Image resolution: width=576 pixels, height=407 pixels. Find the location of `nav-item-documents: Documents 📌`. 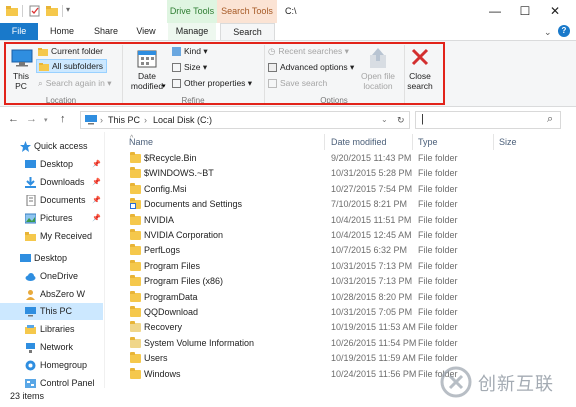

nav-item-documents: Documents 📌 is located at coordinates (51, 200).